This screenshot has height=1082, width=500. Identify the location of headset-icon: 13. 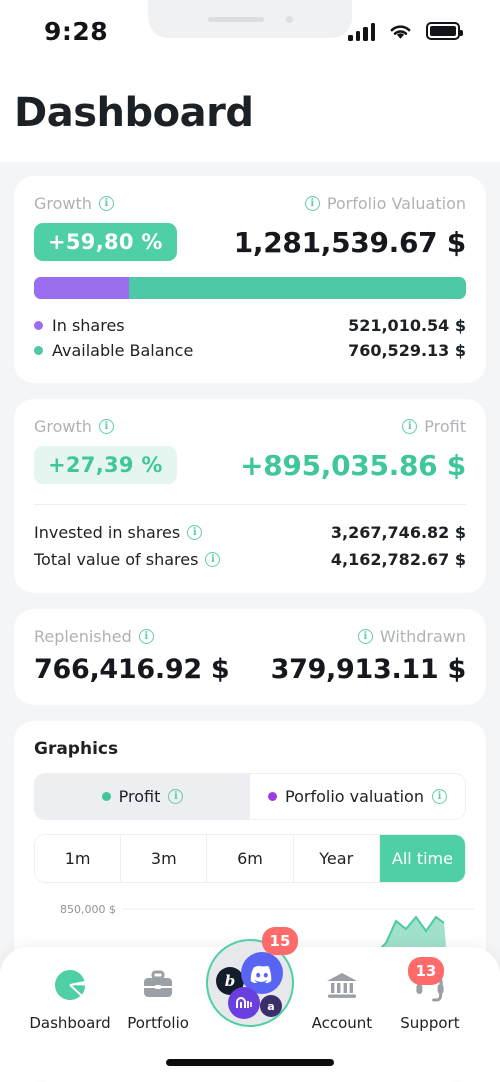
(428, 981).